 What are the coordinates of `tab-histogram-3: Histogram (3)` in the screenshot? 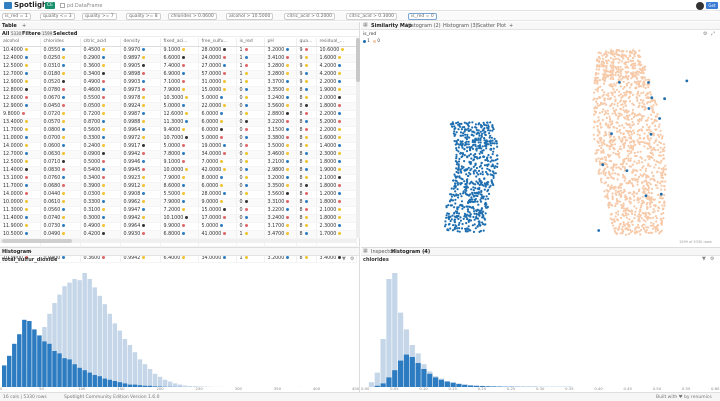 It's located at (460, 26).